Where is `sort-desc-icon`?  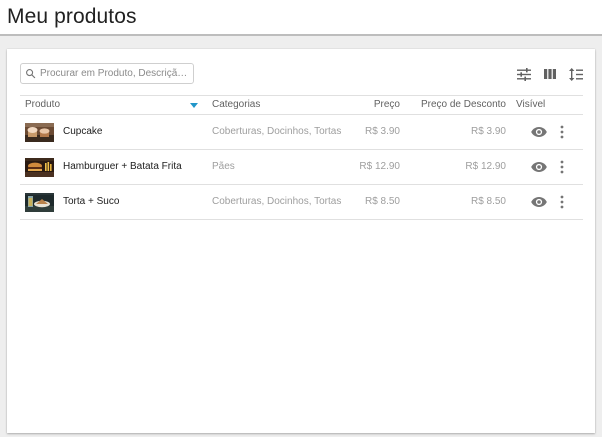 sort-desc-icon is located at coordinates (194, 105).